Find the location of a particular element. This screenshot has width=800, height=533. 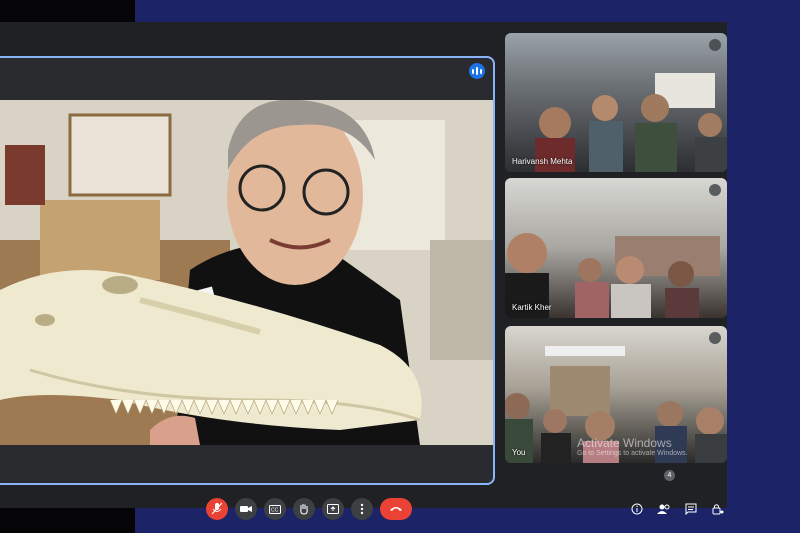

captions-icon: CC is located at coordinates (275, 509).